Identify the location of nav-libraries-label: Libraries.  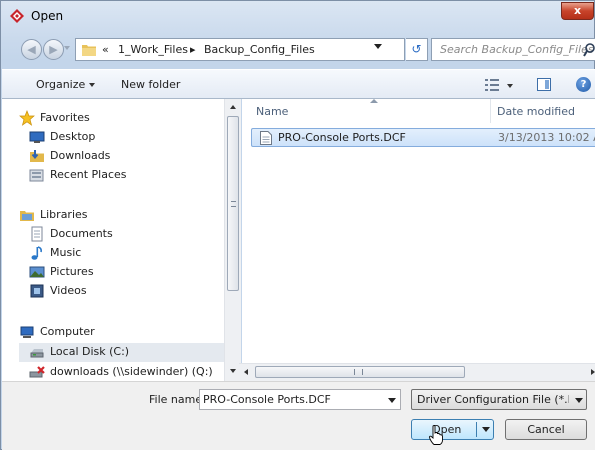
(64, 214).